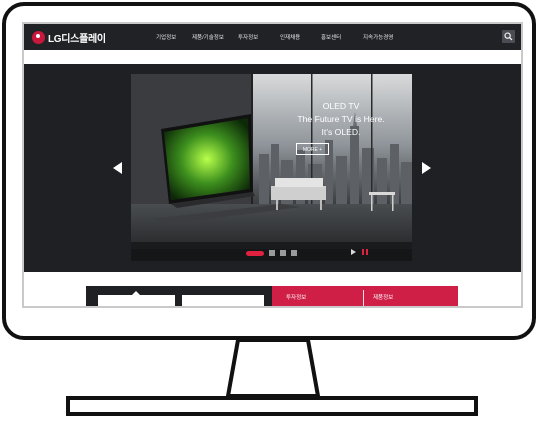  Describe the element at coordinates (117, 168) in the screenshot. I see `chevron-left-icon` at that location.